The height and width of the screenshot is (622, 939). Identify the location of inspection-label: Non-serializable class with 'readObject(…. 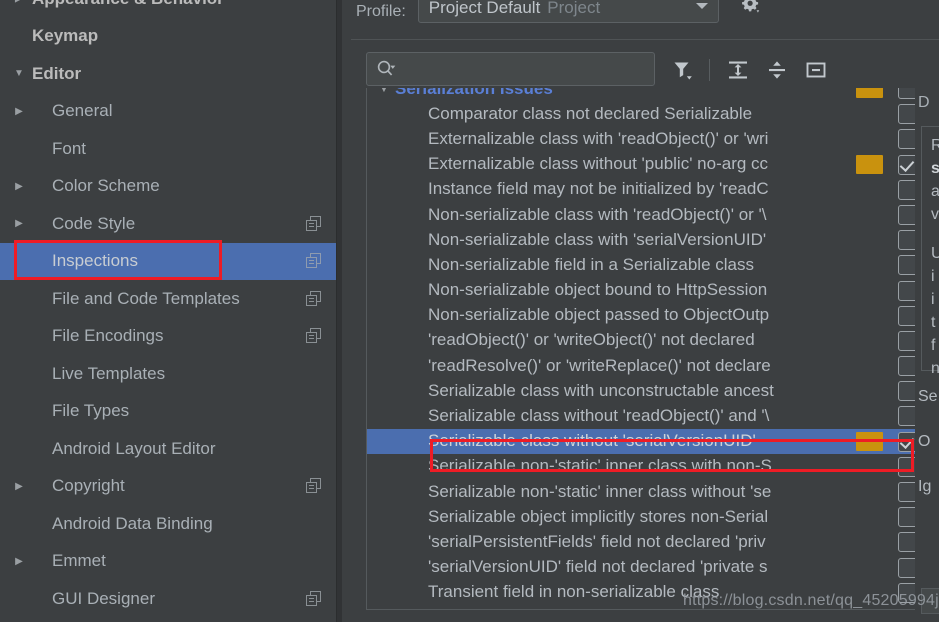
(597, 214).